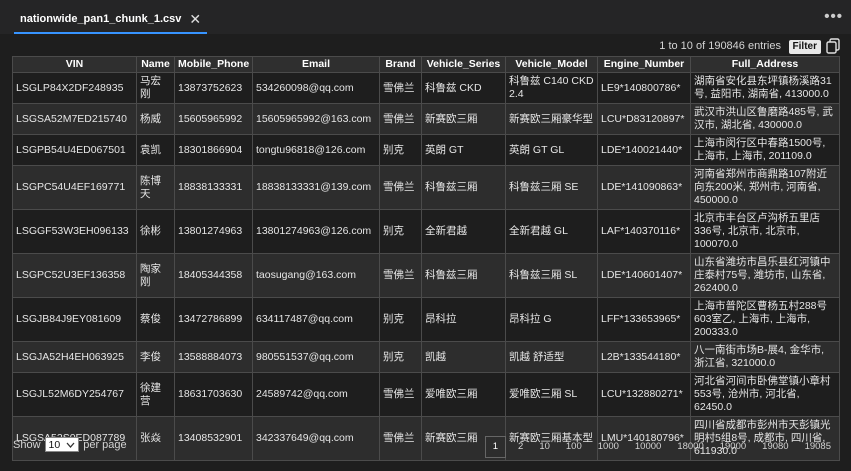 This screenshot has width=851, height=471. Describe the element at coordinates (213, 231) in the screenshot. I see `table-cell: 13801274963` at that location.